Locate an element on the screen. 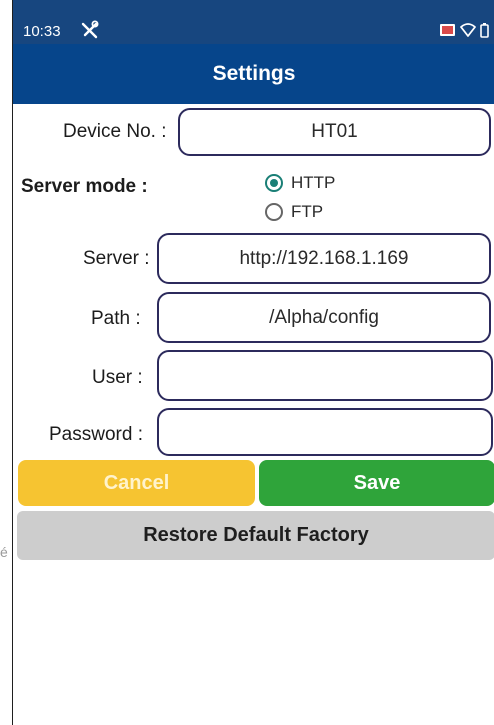 The width and height of the screenshot is (494, 725). device-no-value: HT01 is located at coordinates (334, 131).